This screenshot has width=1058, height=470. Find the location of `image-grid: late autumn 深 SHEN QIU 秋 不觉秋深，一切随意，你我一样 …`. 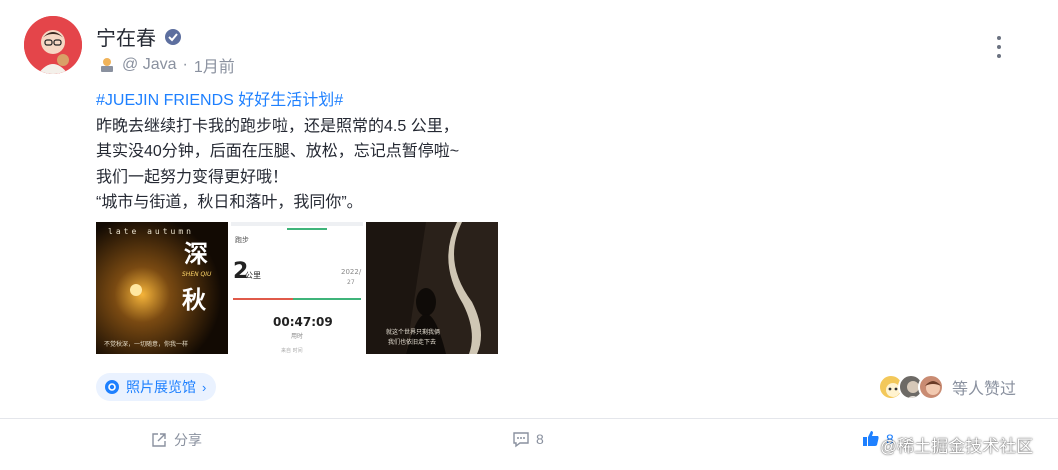

image-grid: late autumn 深 SHEN QIU 秋 不觉秋深，一切随意，你我一样 … is located at coordinates (297, 288).